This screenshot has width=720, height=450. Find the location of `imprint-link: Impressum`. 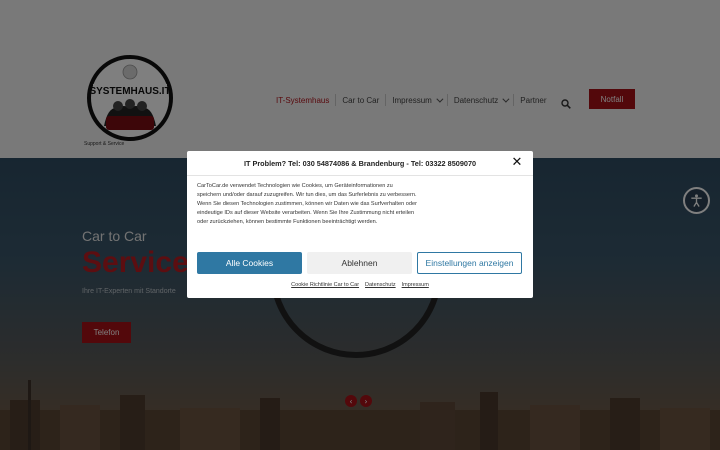

imprint-link: Impressum is located at coordinates (415, 285).